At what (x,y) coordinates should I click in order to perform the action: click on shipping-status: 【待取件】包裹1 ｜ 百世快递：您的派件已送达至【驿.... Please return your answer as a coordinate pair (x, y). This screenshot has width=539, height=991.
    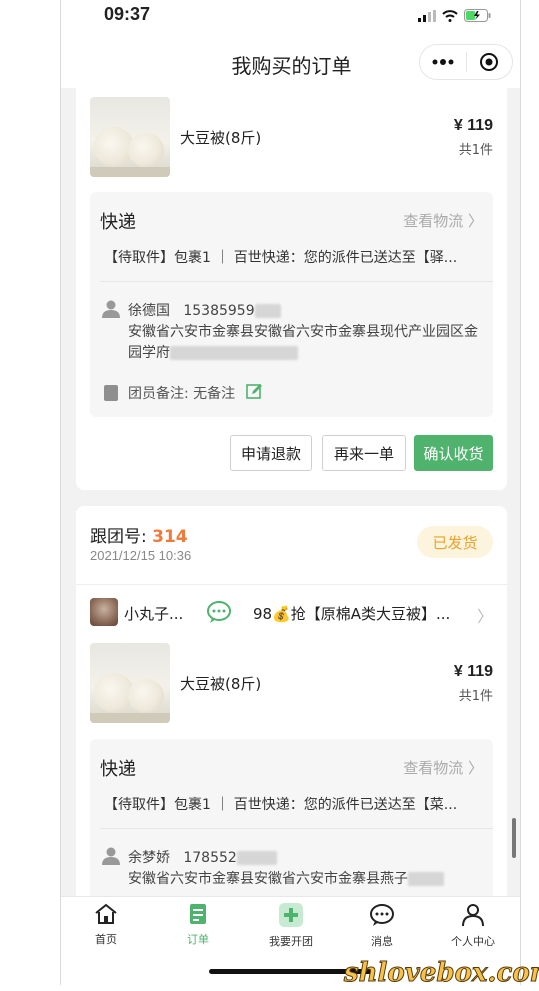
    Looking at the image, I should click on (281, 258).